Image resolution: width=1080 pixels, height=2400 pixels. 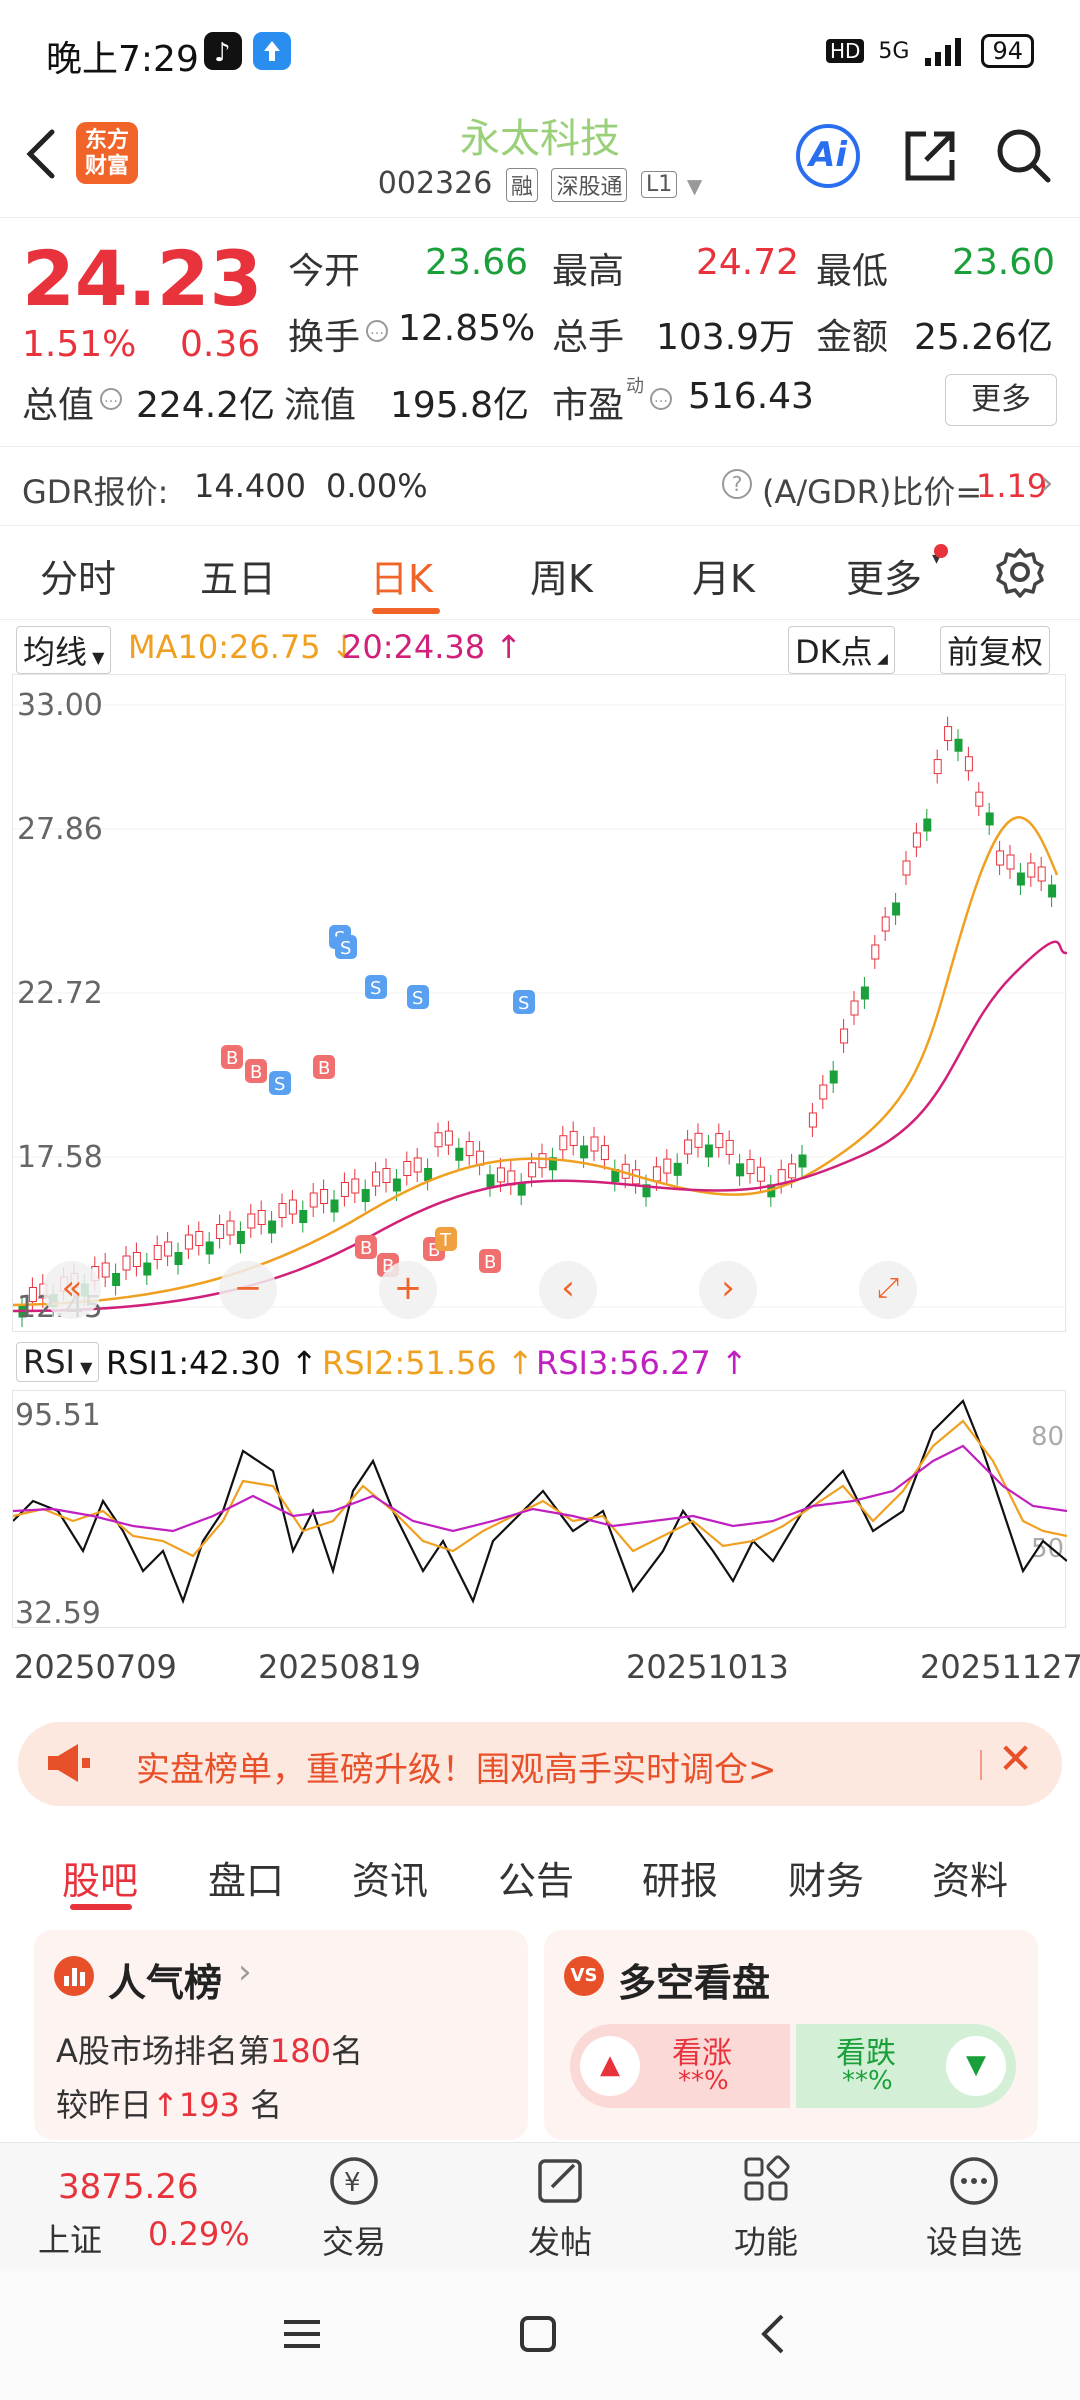 What do you see at coordinates (642, 1363) in the screenshot?
I see `rsi3-label: RSI3:56.27 ↑` at bounding box center [642, 1363].